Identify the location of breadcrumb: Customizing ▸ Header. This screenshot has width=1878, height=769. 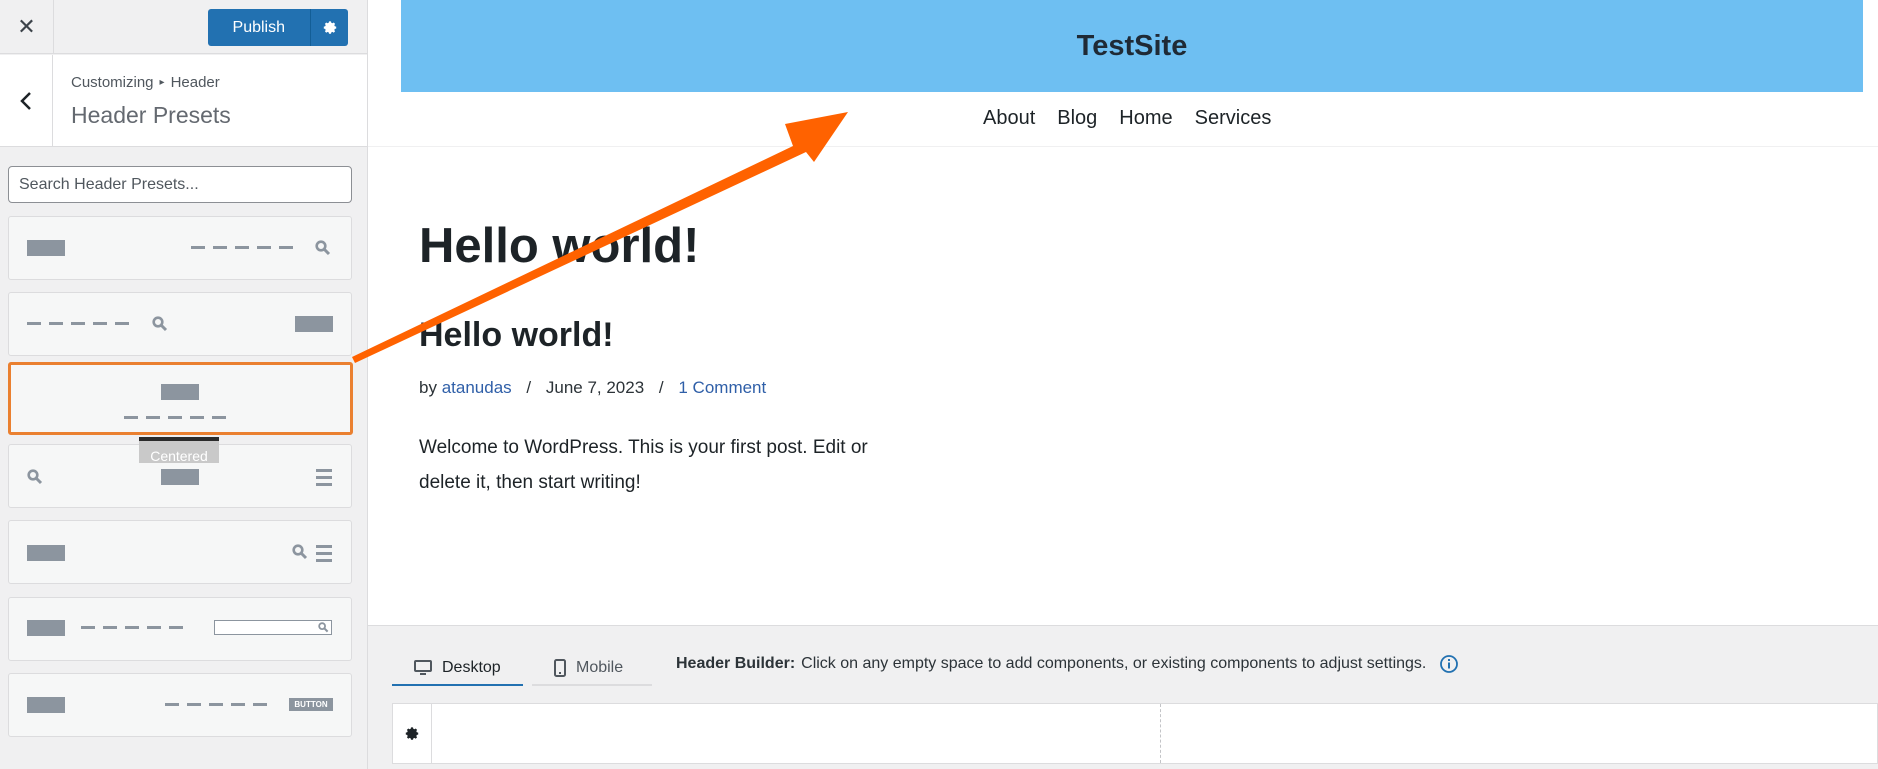
(145, 82).